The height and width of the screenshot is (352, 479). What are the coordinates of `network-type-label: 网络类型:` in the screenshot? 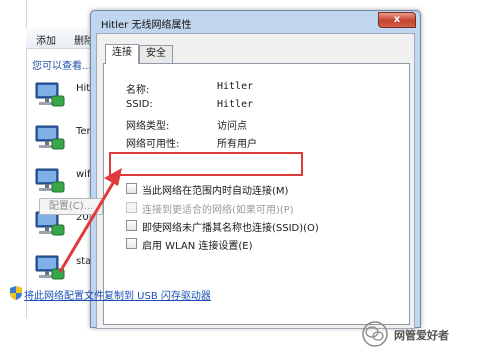 It's located at (148, 126).